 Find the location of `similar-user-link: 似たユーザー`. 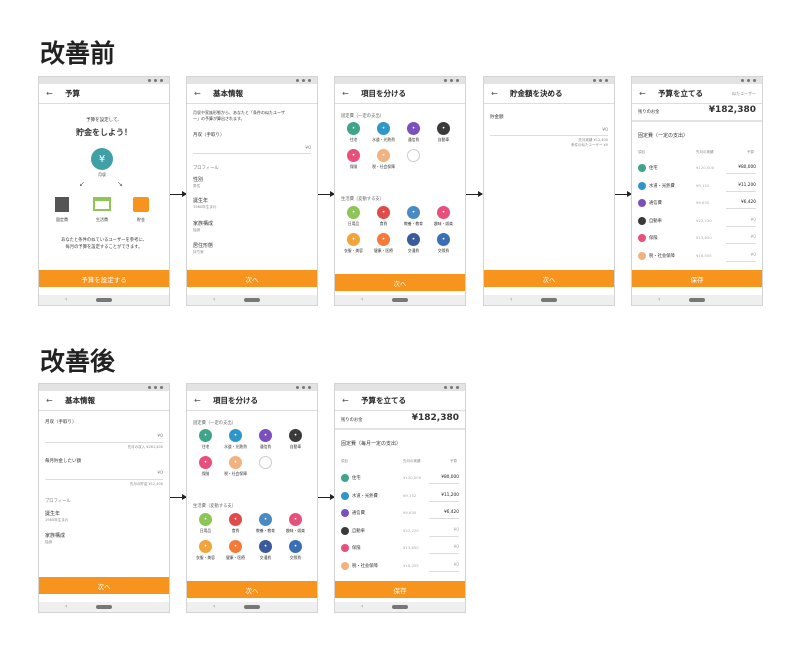

similar-user-link: 似たユーザー is located at coordinates (744, 94).